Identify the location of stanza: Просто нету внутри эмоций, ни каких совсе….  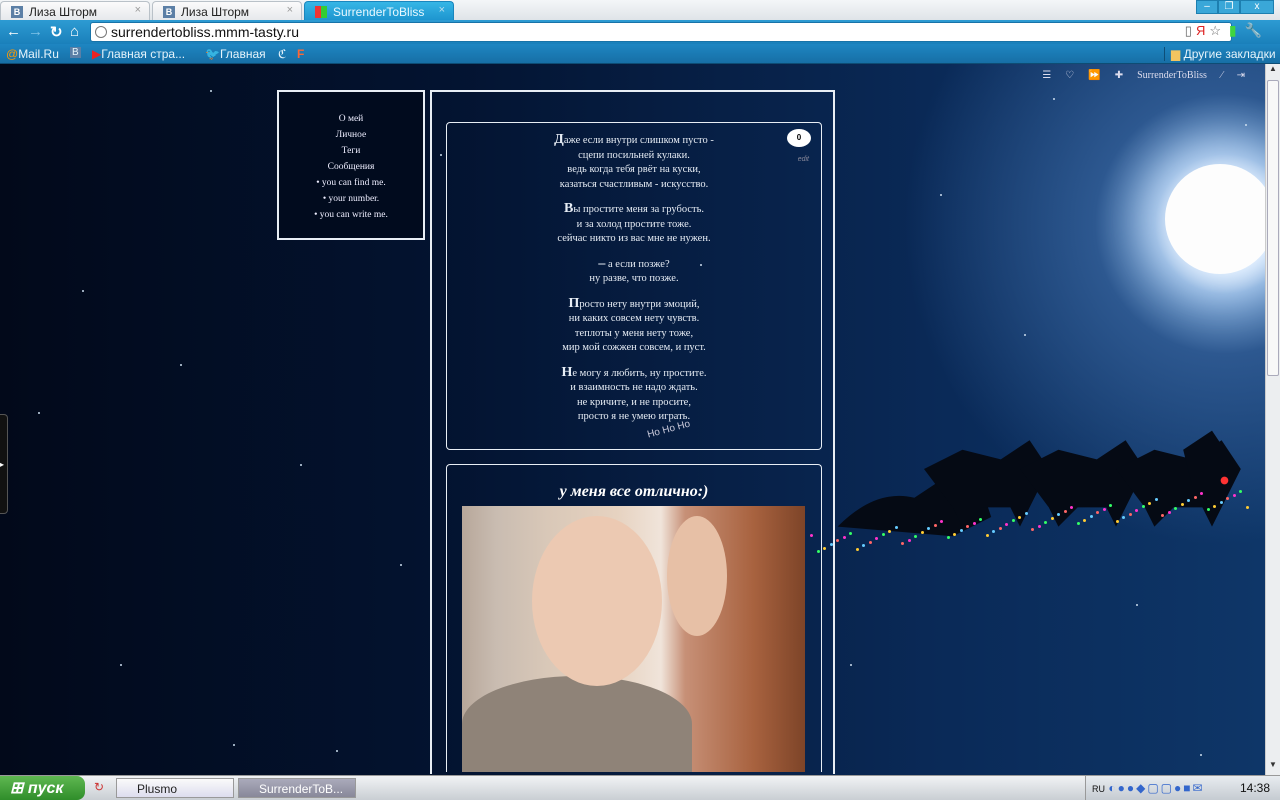
(634, 326).